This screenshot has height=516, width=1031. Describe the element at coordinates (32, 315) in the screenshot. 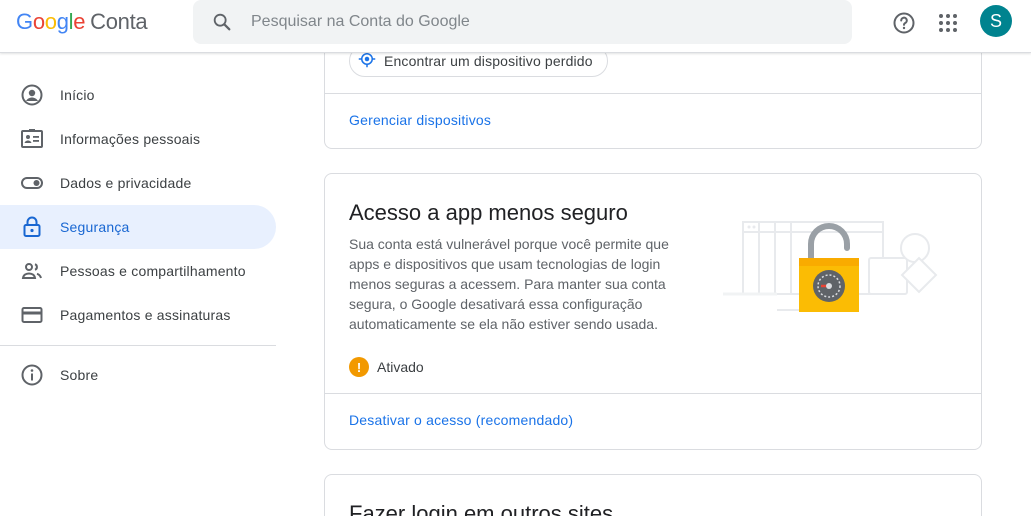

I see `credit-card-icon` at that location.